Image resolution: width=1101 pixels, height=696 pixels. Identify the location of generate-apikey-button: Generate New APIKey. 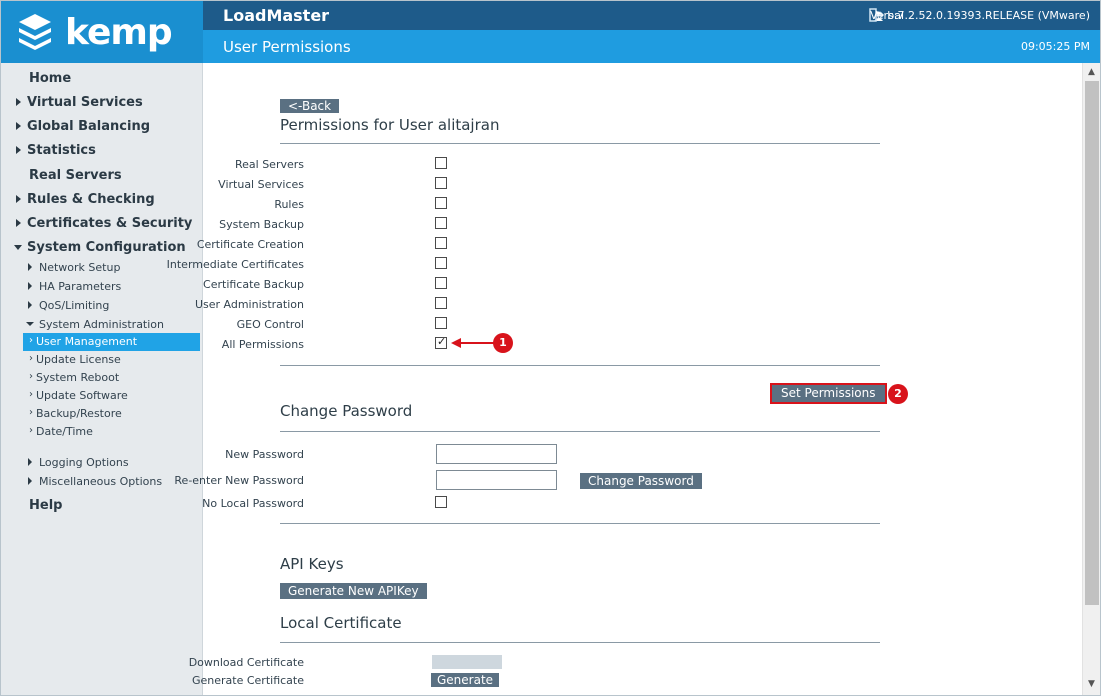
(353, 591).